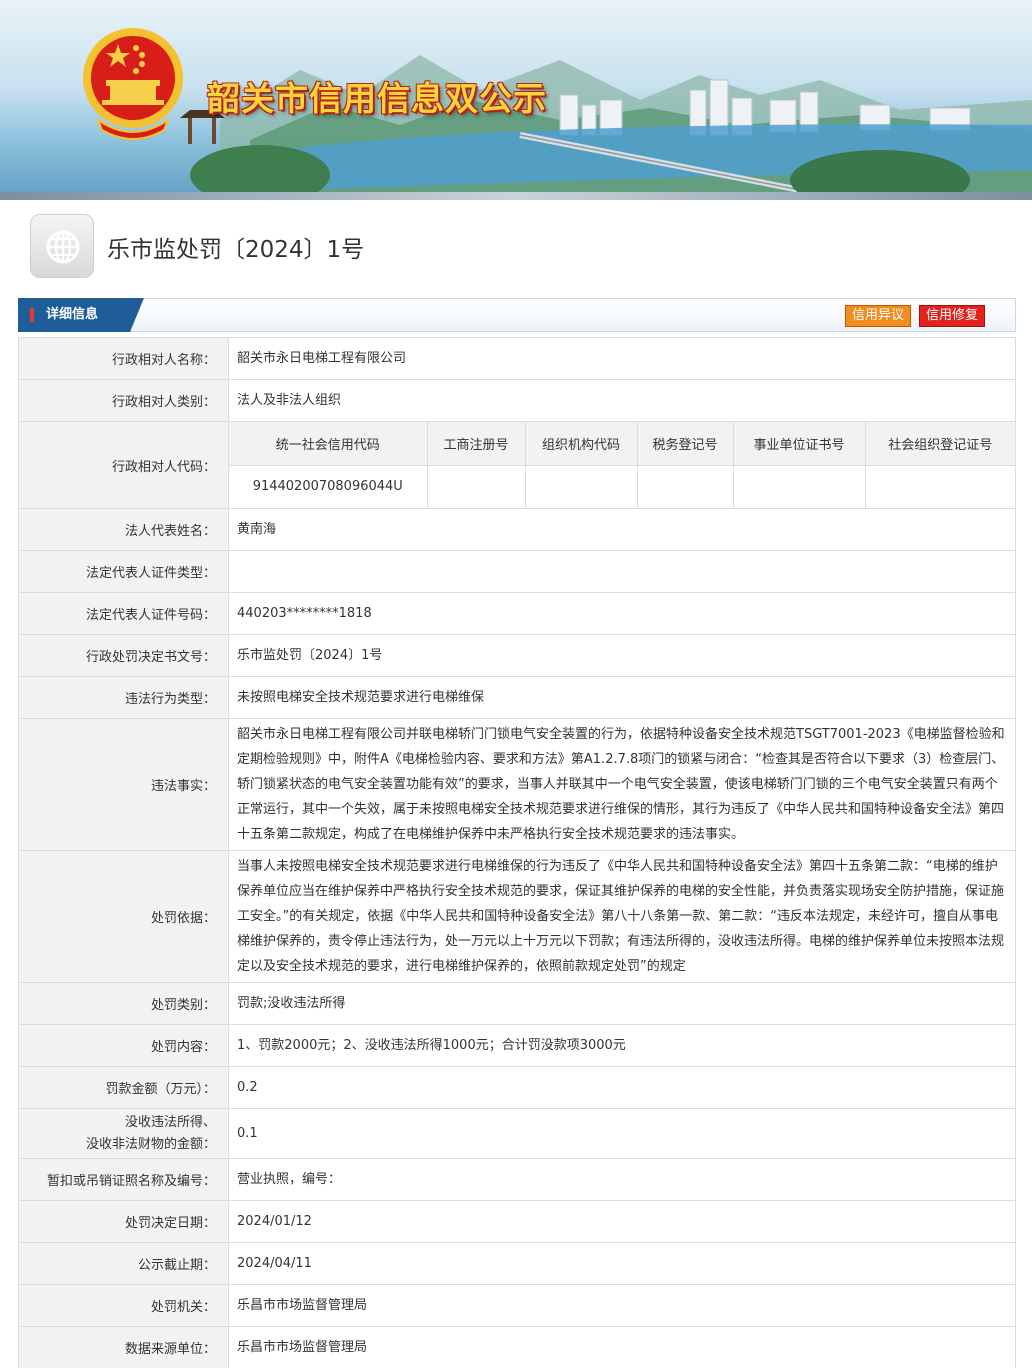 The height and width of the screenshot is (1368, 1032). Describe the element at coordinates (123, 613) in the screenshot. I see `legal-rep-id-no-label: 法定代表人证件号码：` at that location.